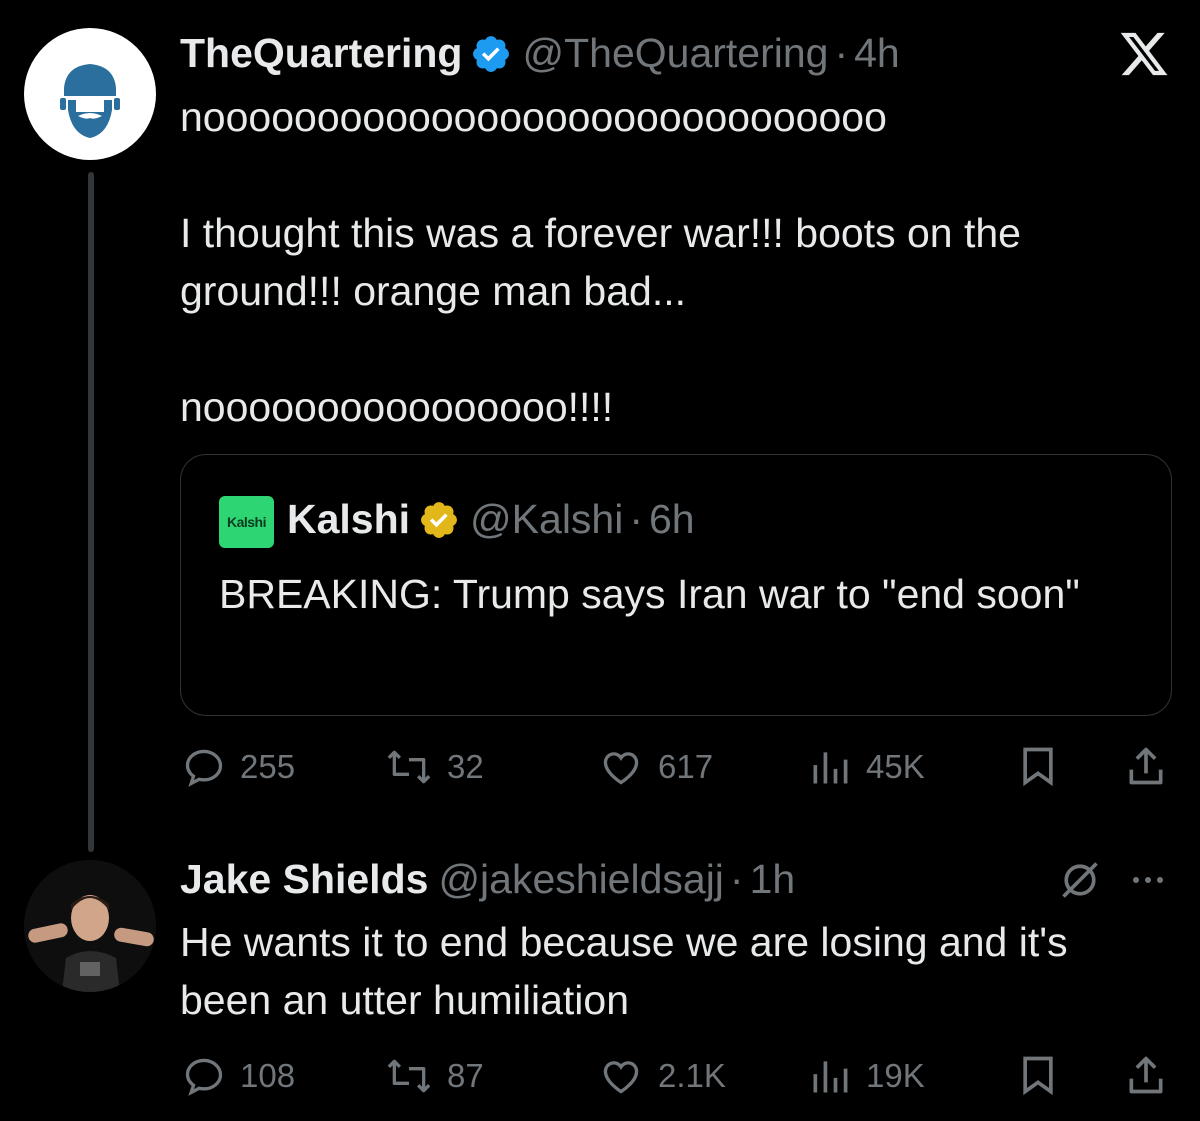 This screenshot has width=1200, height=1121. I want to click on more-icon, so click(1148, 880).